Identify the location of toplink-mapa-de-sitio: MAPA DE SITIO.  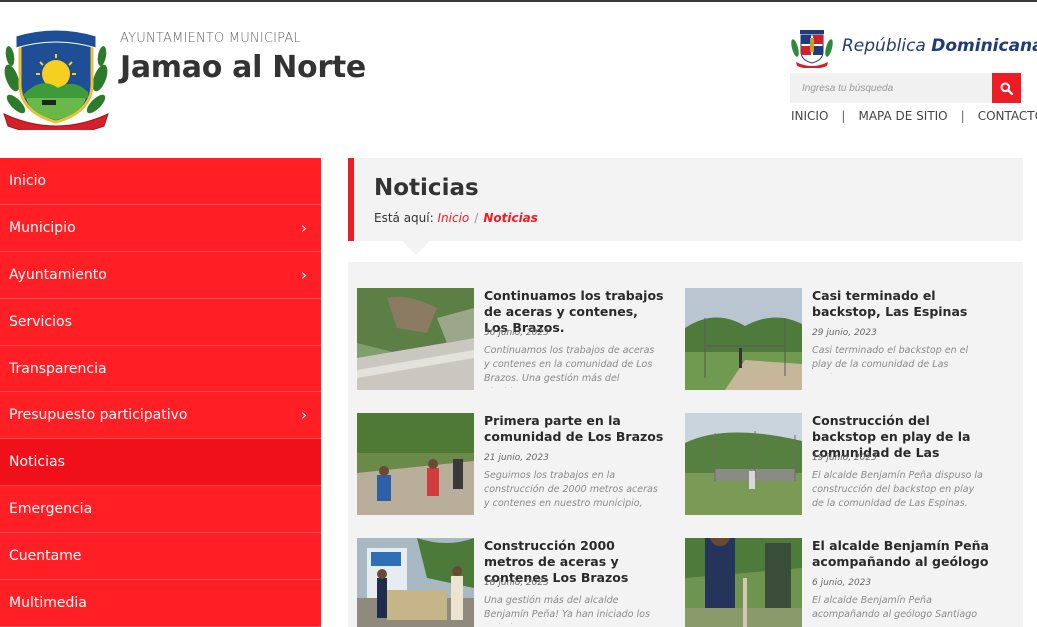
(902, 116).